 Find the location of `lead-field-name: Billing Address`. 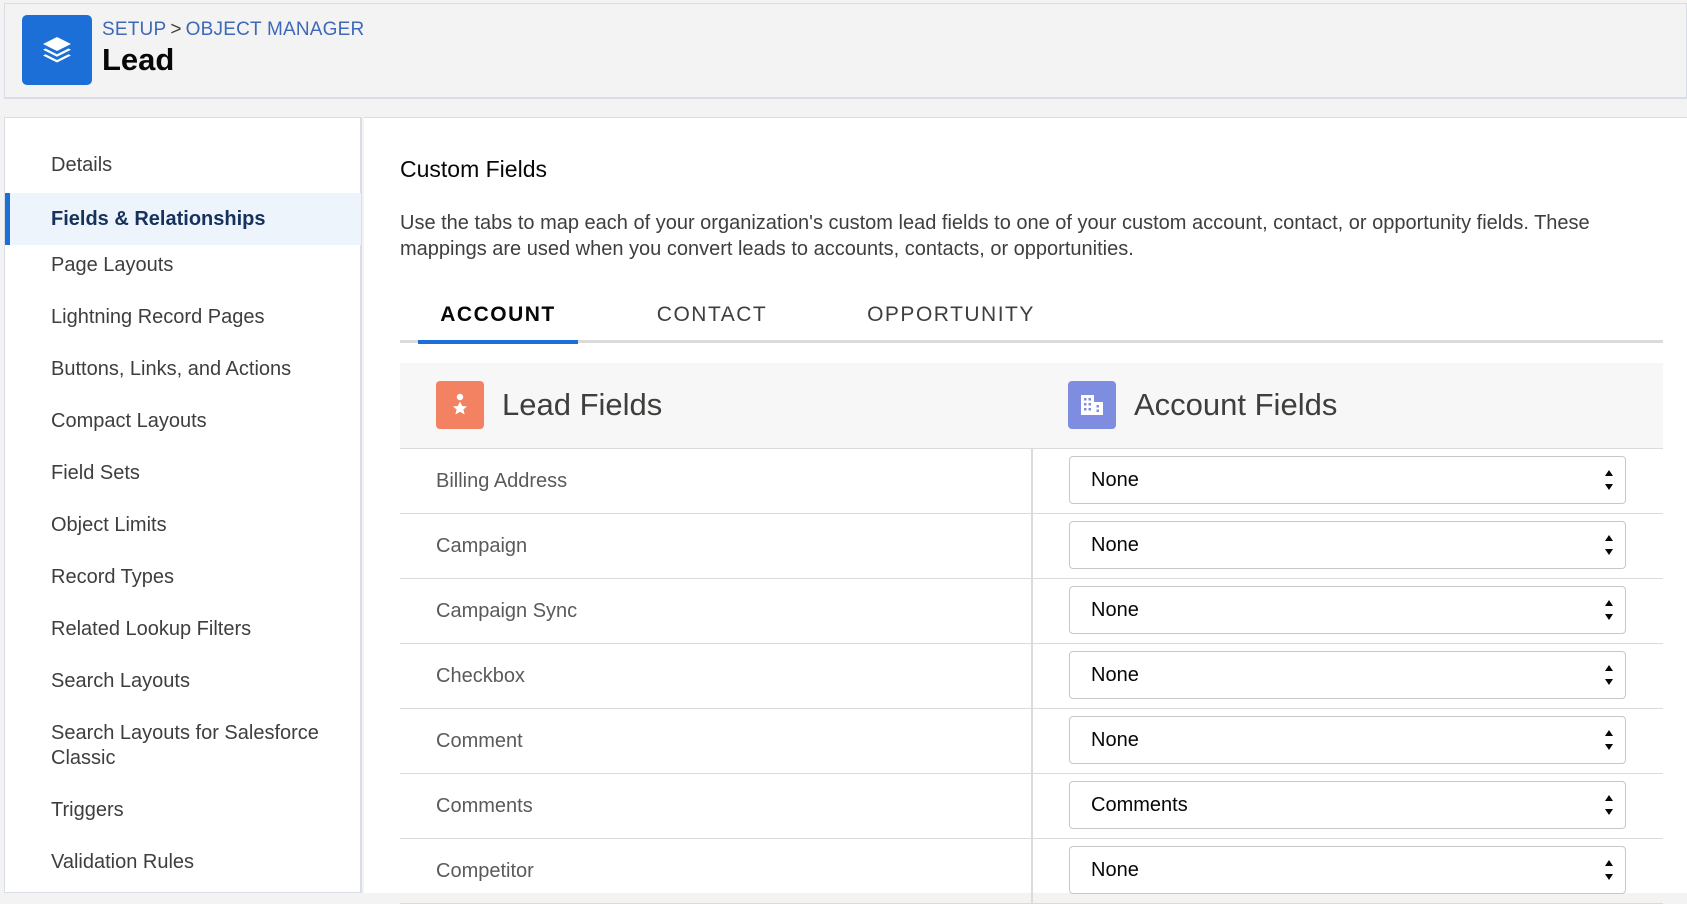

lead-field-name: Billing Address is located at coordinates (502, 481).